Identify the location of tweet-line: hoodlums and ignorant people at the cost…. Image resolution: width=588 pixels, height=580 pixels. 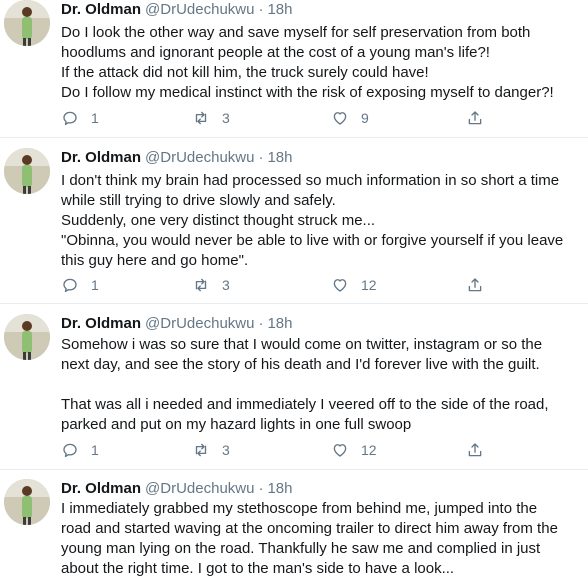
(275, 52).